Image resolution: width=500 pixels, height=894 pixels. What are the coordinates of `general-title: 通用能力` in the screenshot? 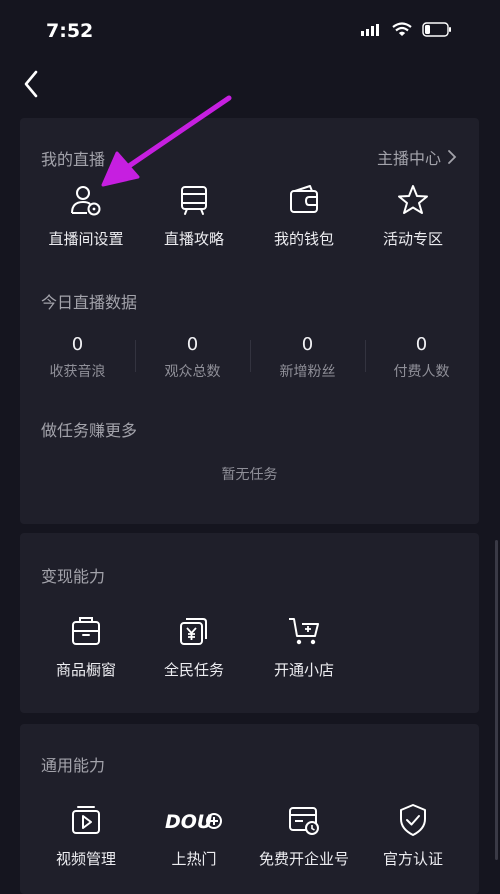 It's located at (73, 765).